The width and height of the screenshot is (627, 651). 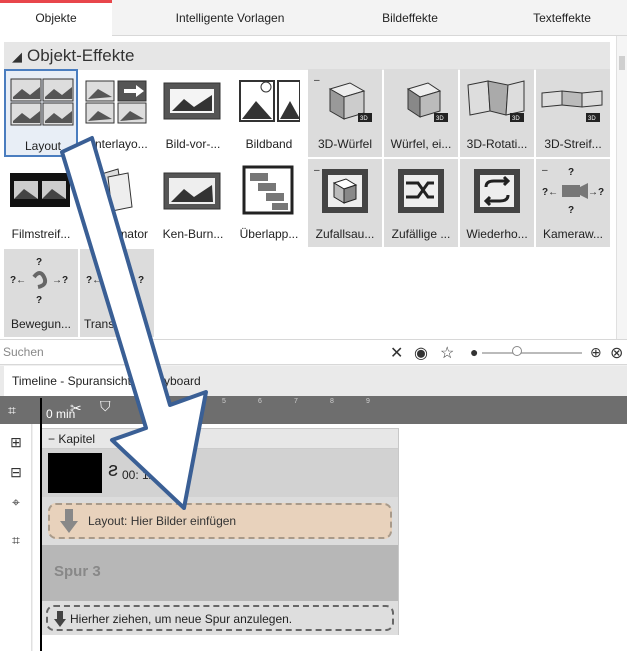 I want to click on image-thumbnail, so click(x=75, y=473).